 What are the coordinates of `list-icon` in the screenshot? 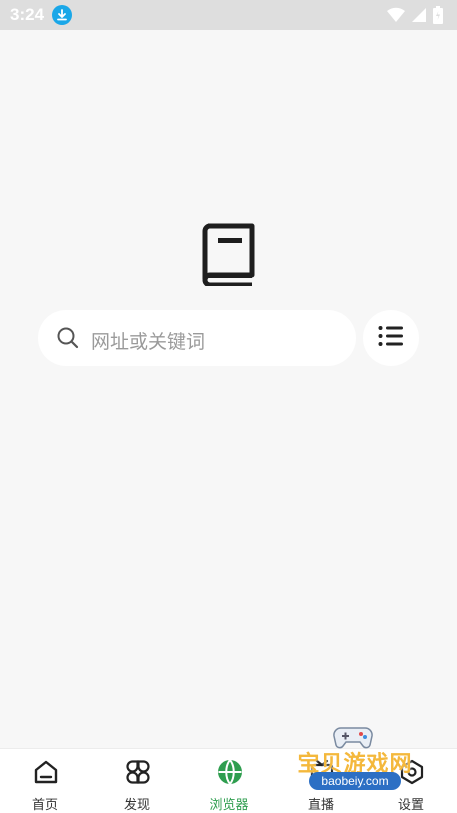 It's located at (391, 338).